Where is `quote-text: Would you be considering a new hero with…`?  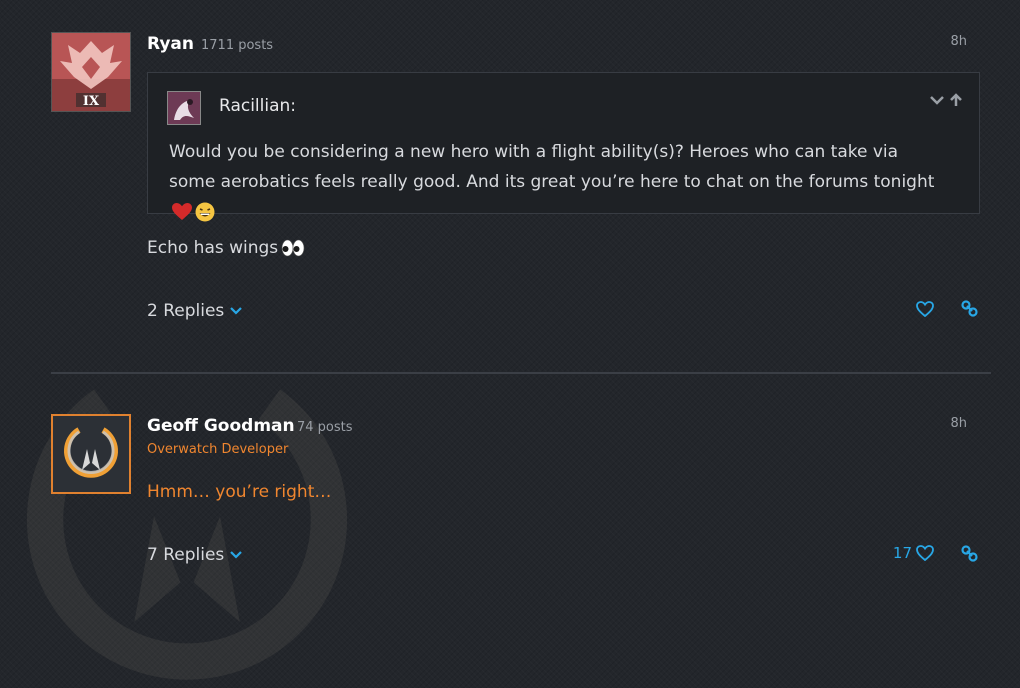 quote-text: Would you be considering a new hero with… is located at coordinates (559, 182).